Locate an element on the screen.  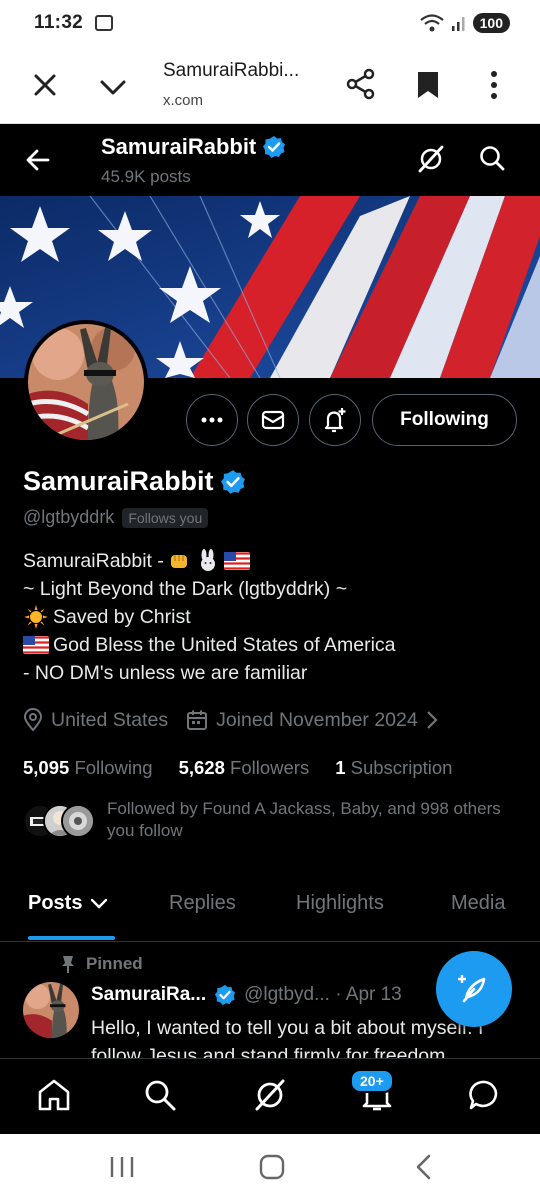
compose-feather-icon is located at coordinates (472, 989).